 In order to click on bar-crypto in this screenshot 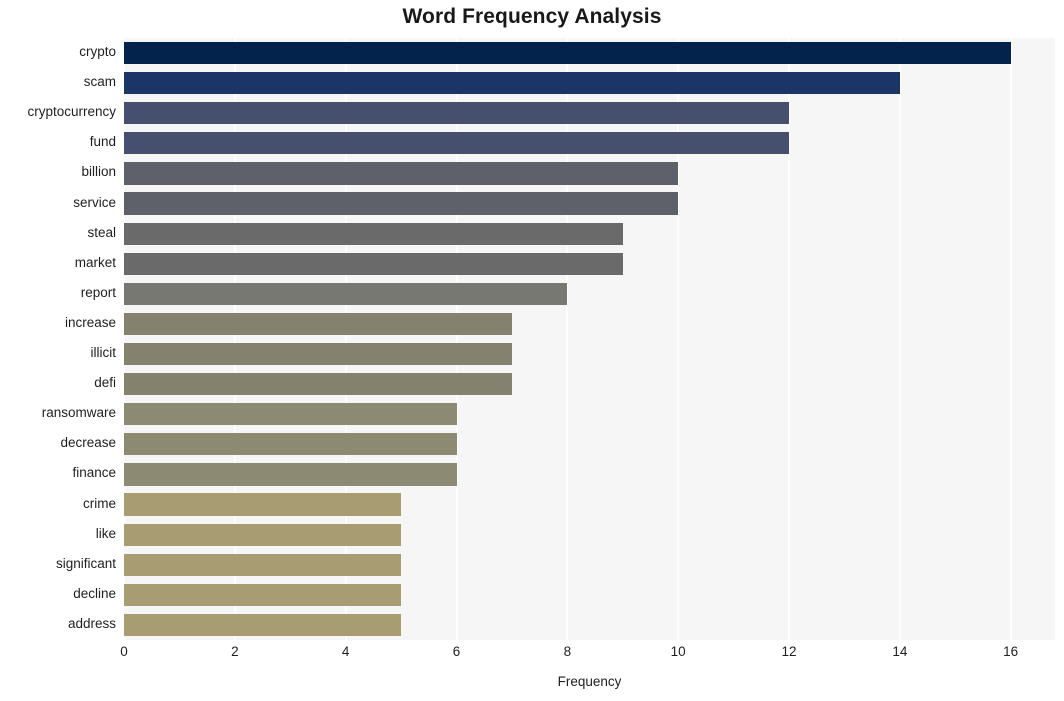, I will do `click(567, 53)`.